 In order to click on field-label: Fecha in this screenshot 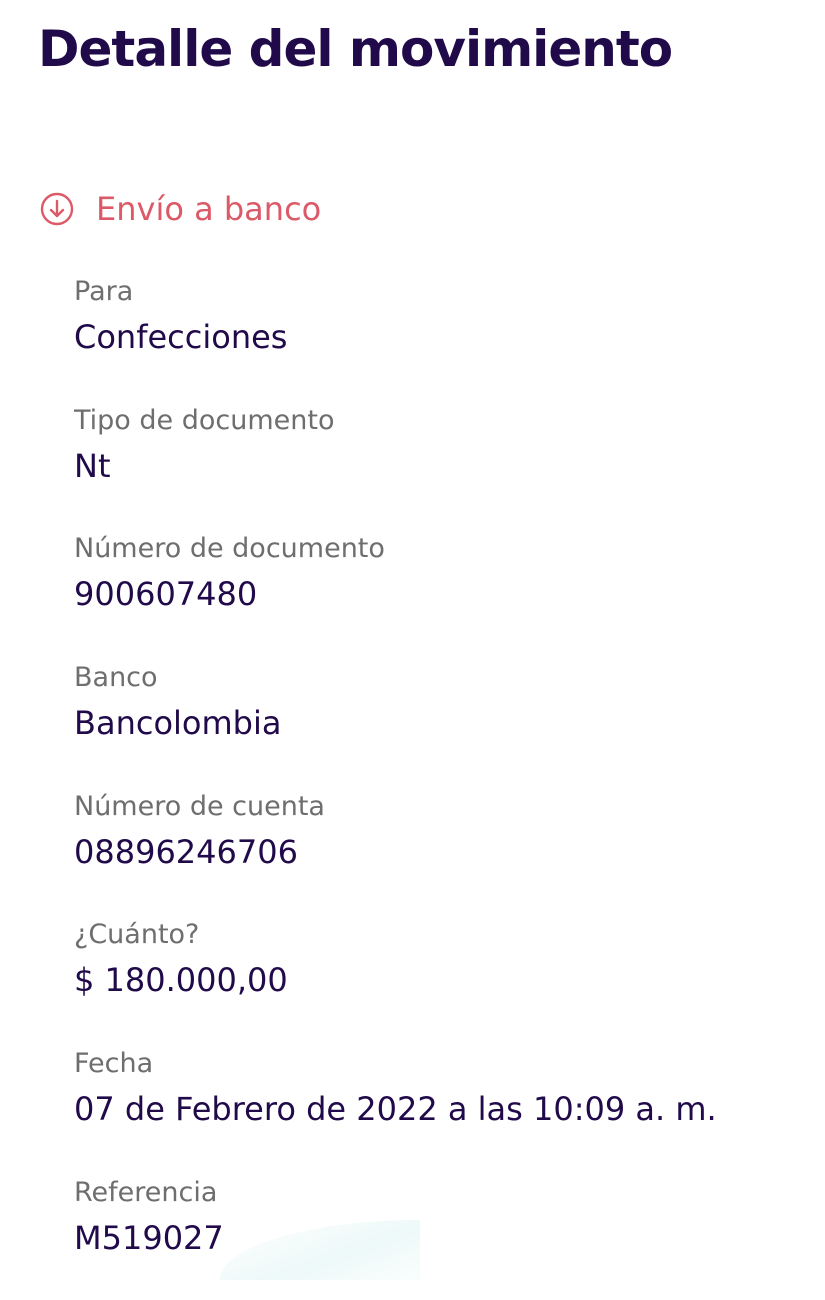, I will do `click(114, 1064)`.